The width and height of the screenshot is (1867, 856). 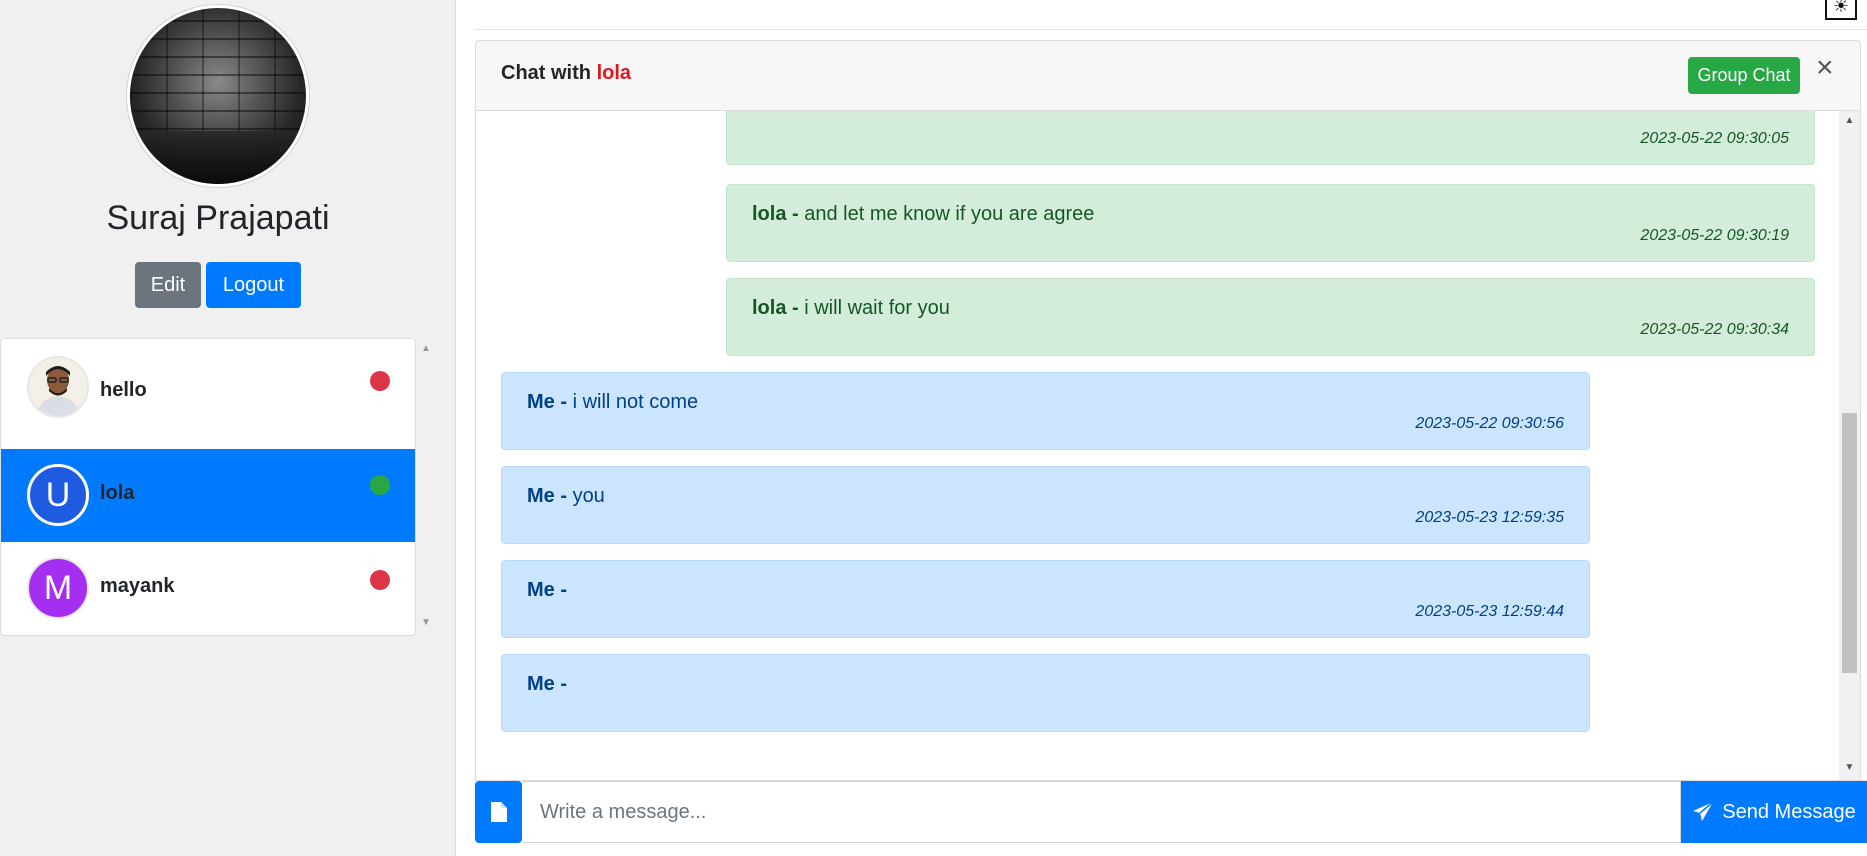 I want to click on list-scroll-up-icon: ▲, so click(x=426, y=349).